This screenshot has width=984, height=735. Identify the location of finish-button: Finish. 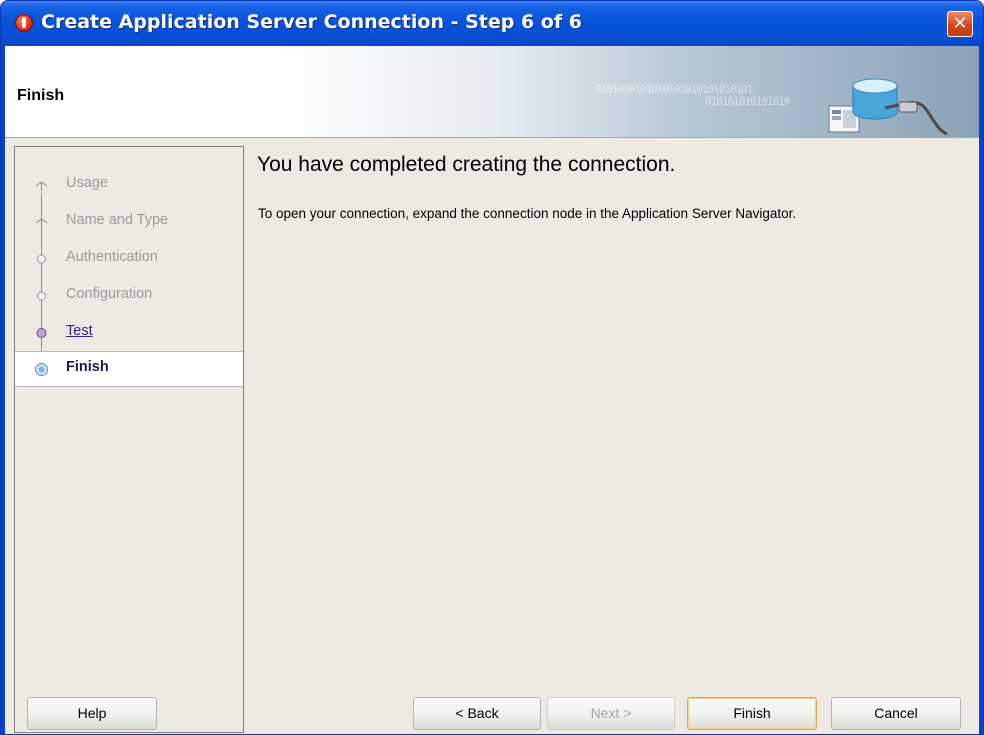
(752, 713).